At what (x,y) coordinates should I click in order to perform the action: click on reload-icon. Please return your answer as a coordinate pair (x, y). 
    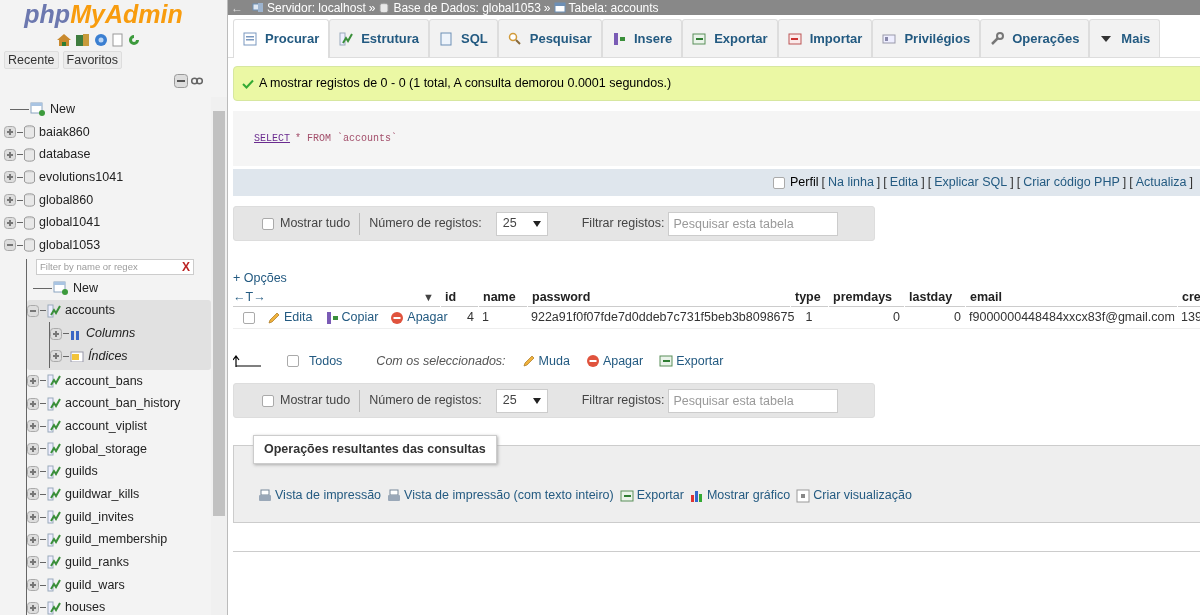
    Looking at the image, I should click on (134, 40).